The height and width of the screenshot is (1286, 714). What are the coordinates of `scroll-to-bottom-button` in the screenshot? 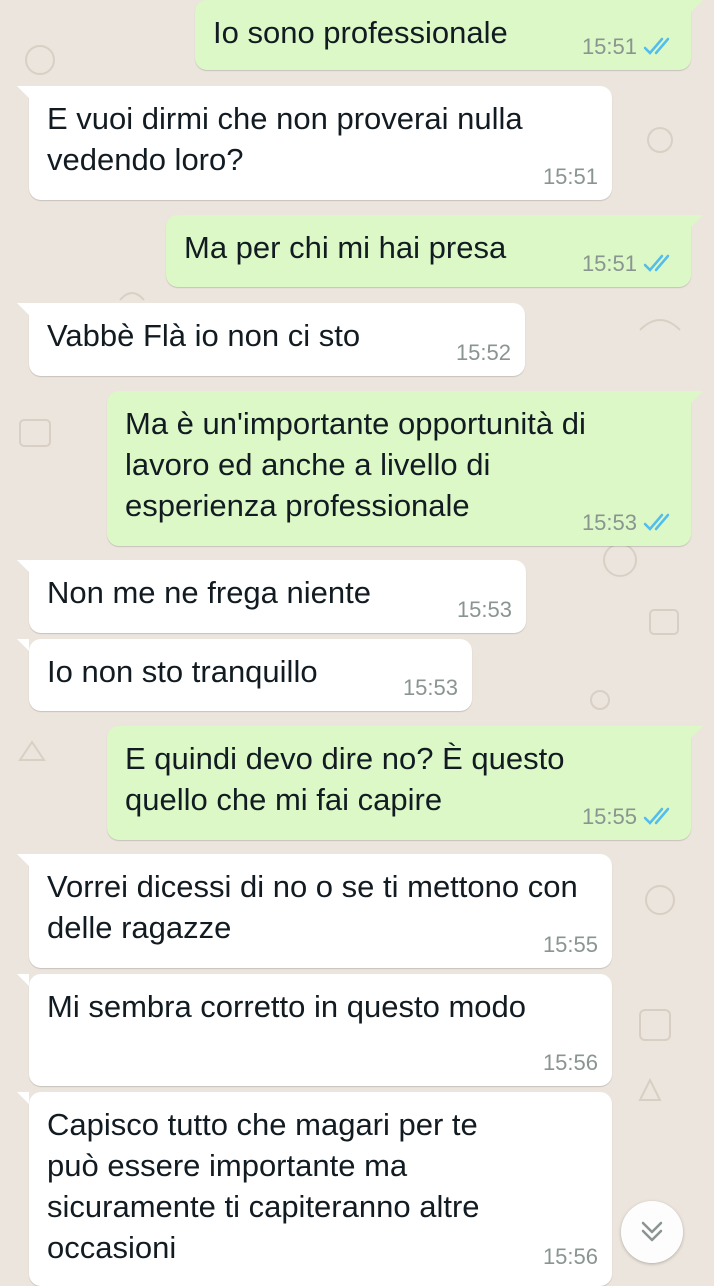 It's located at (652, 1232).